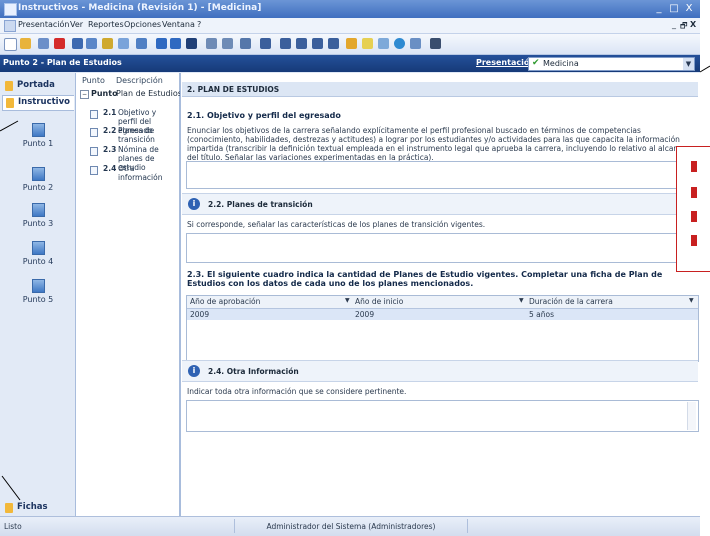 Image resolution: width=710 pixels, height=536 pixels. I want to click on doc-close-button: X, so click(693, 24).